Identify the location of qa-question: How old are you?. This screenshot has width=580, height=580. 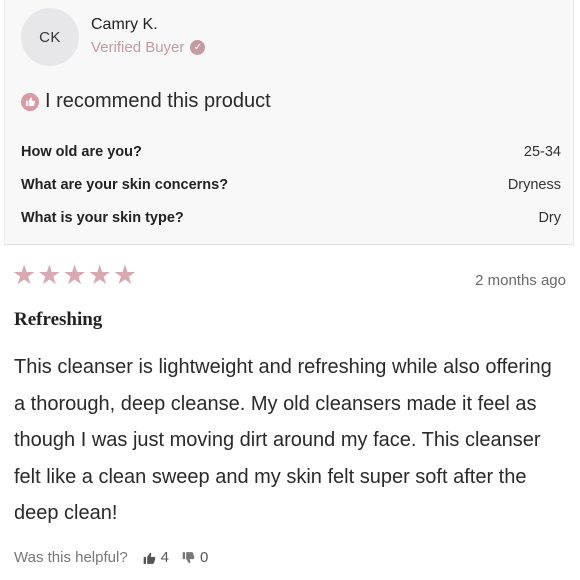
(81, 152).